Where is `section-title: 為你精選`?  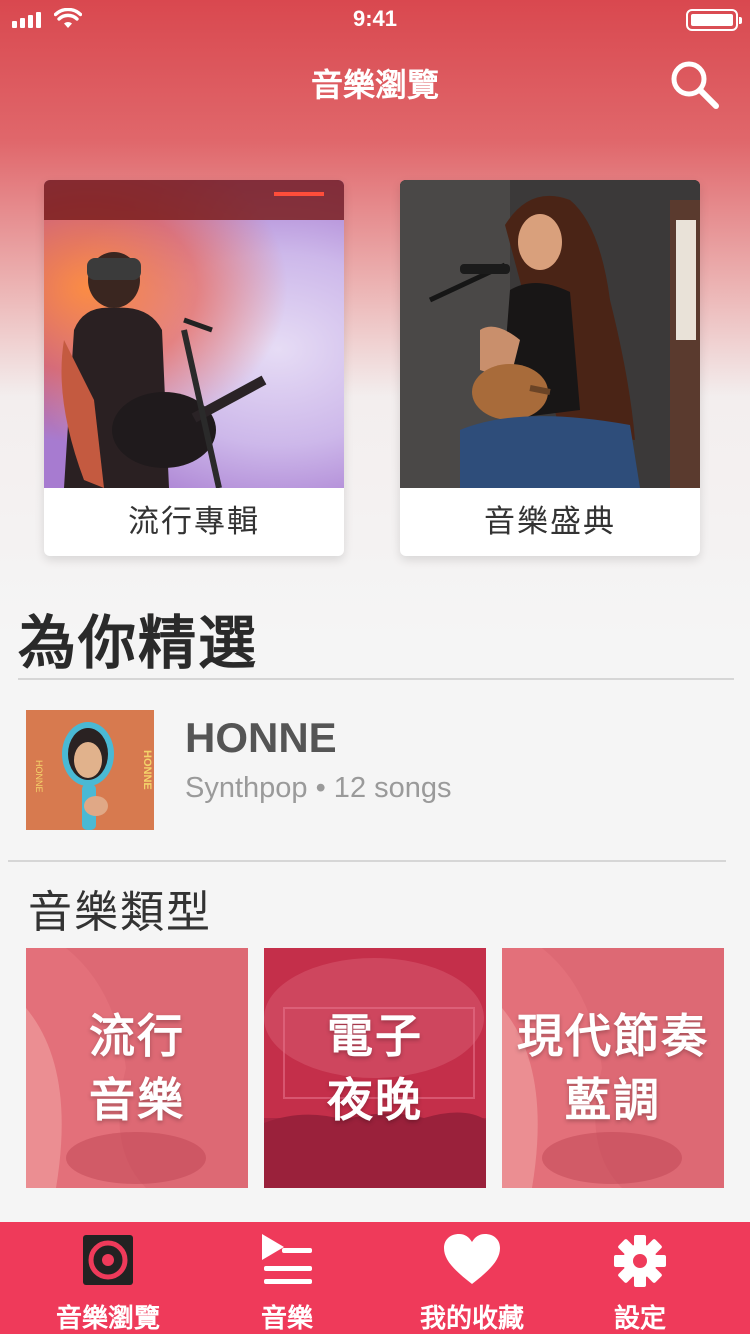
section-title: 為你精選 is located at coordinates (138, 643).